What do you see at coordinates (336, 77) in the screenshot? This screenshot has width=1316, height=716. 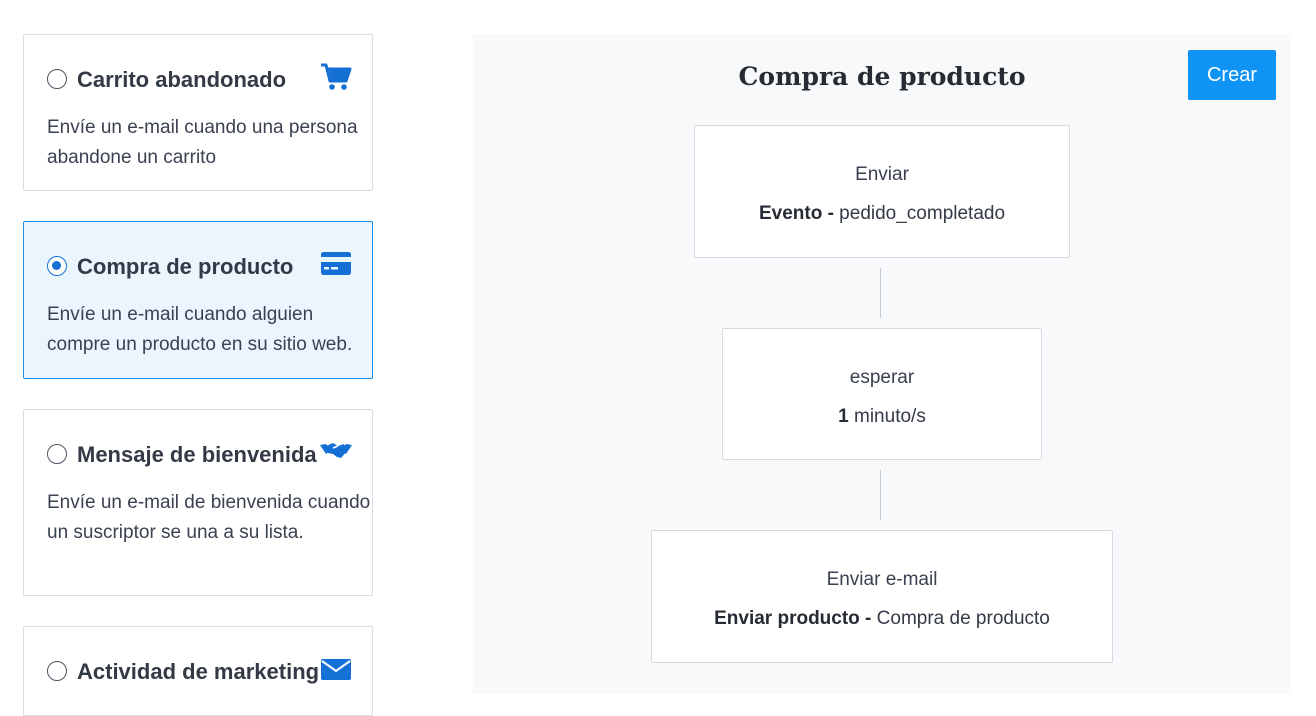 I see `cart-icon` at bounding box center [336, 77].